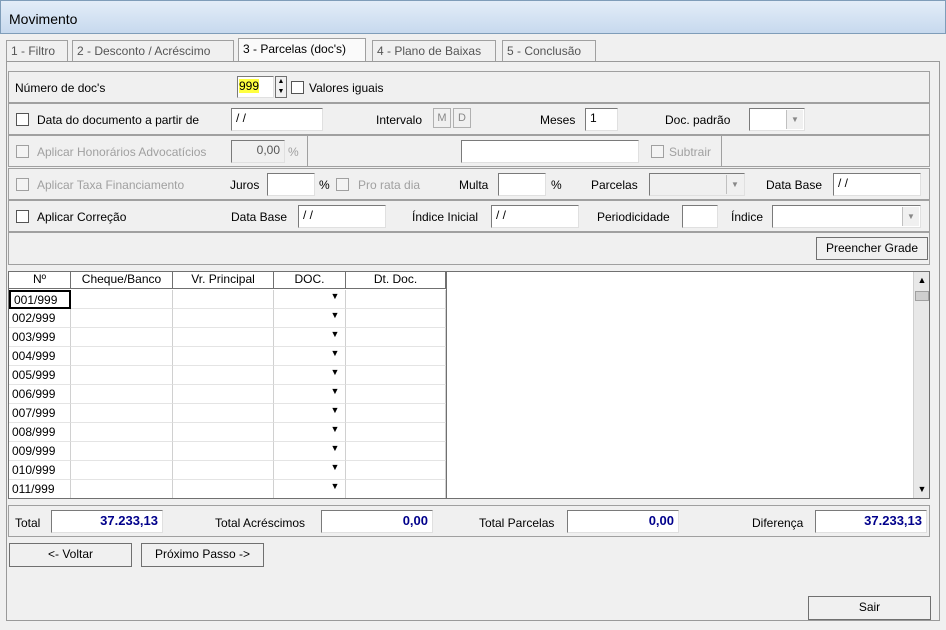  What do you see at coordinates (921, 385) in the screenshot?
I see `grid-vertical-scrollbar: ▲ ▼` at bounding box center [921, 385].